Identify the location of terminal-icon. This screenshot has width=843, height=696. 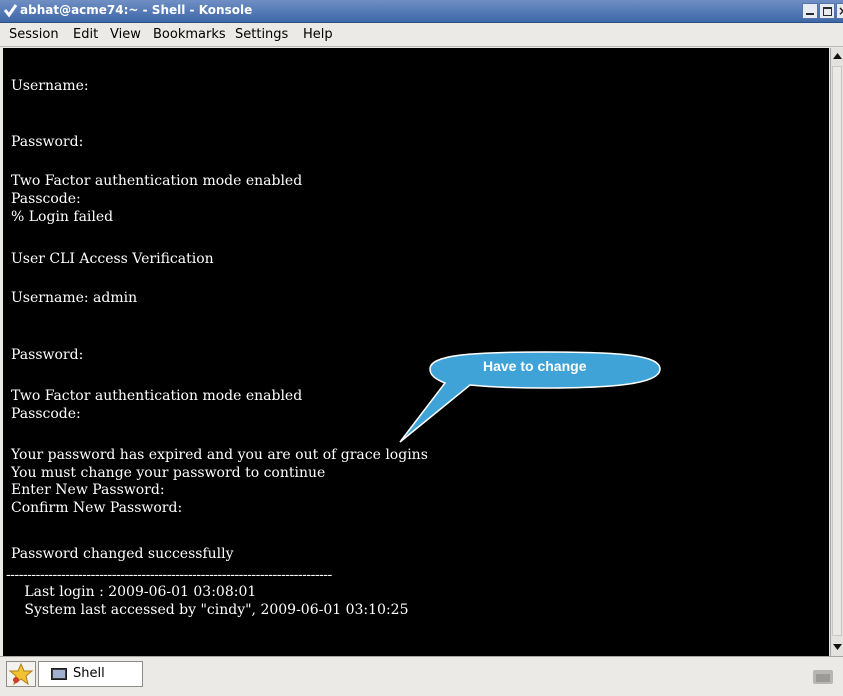
(59, 674).